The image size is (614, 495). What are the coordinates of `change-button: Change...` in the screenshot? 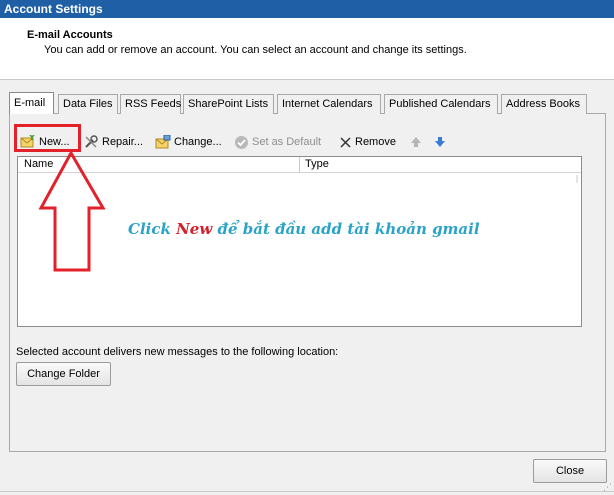 It's located at (188, 142).